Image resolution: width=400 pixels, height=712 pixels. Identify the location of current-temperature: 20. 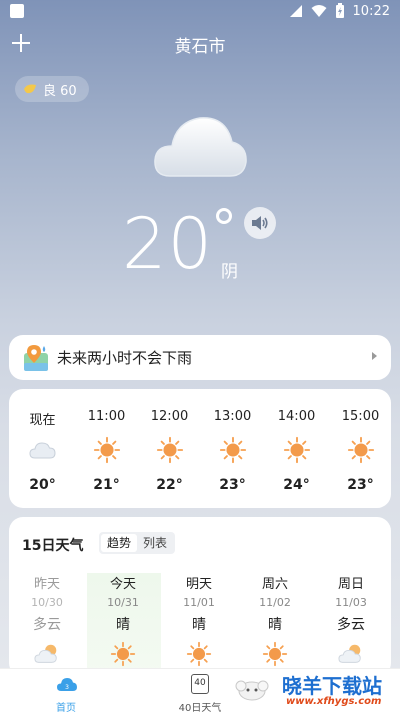
(168, 244).